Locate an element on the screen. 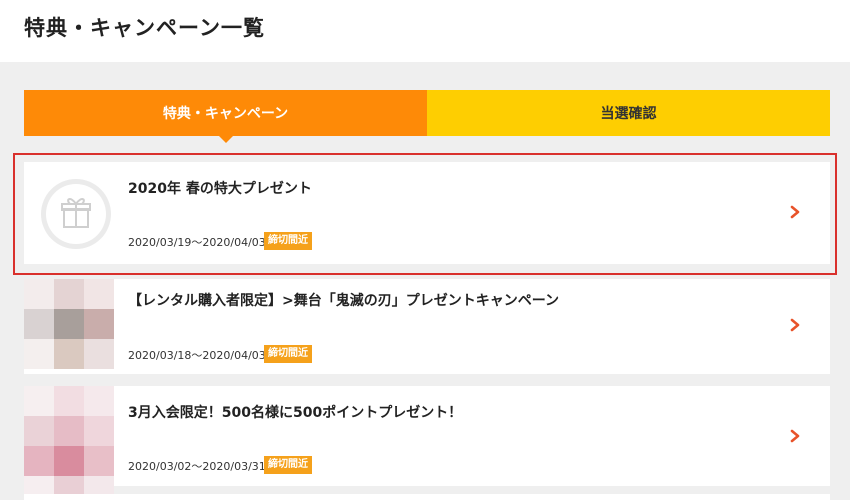  tab-winner-check: 当選確認 is located at coordinates (628, 113).